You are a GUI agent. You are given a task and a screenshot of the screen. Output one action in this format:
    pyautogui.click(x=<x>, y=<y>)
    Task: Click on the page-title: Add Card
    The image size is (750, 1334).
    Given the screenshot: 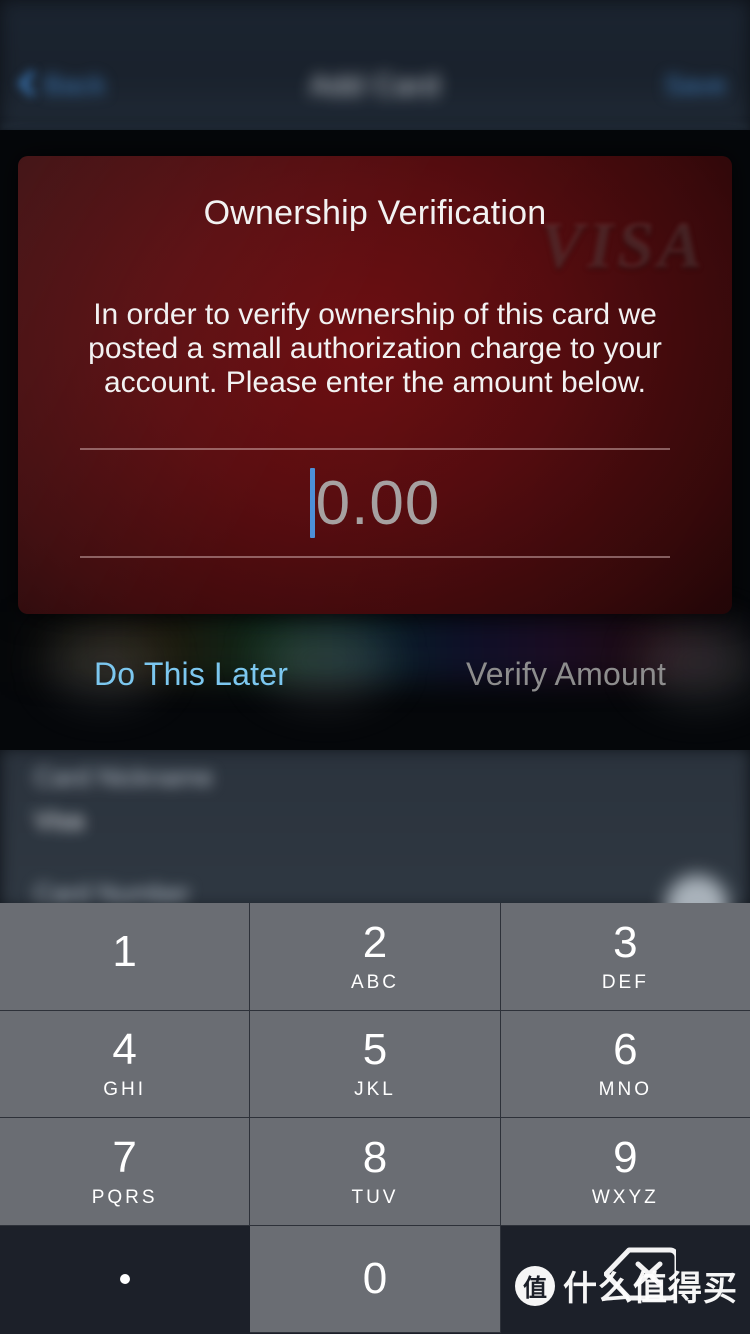 What is the action you would take?
    pyautogui.click(x=375, y=86)
    